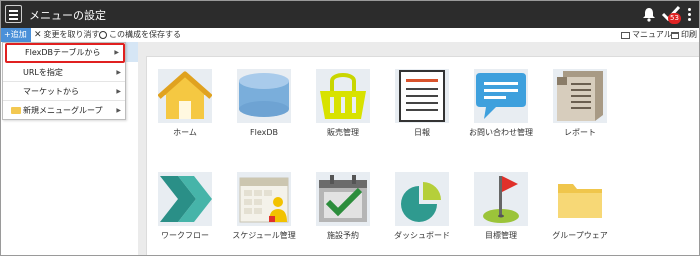  What do you see at coordinates (625, 35) in the screenshot?
I see `book-icon` at bounding box center [625, 35].